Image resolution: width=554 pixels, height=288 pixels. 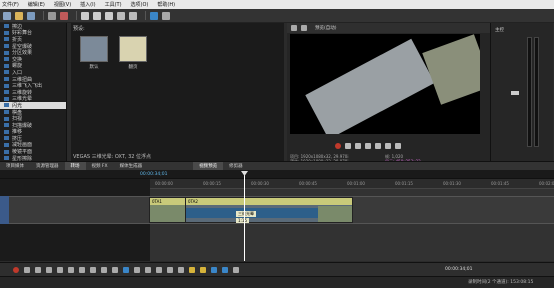 I want to click on tree-item: 挤压, so click(x=33, y=138).